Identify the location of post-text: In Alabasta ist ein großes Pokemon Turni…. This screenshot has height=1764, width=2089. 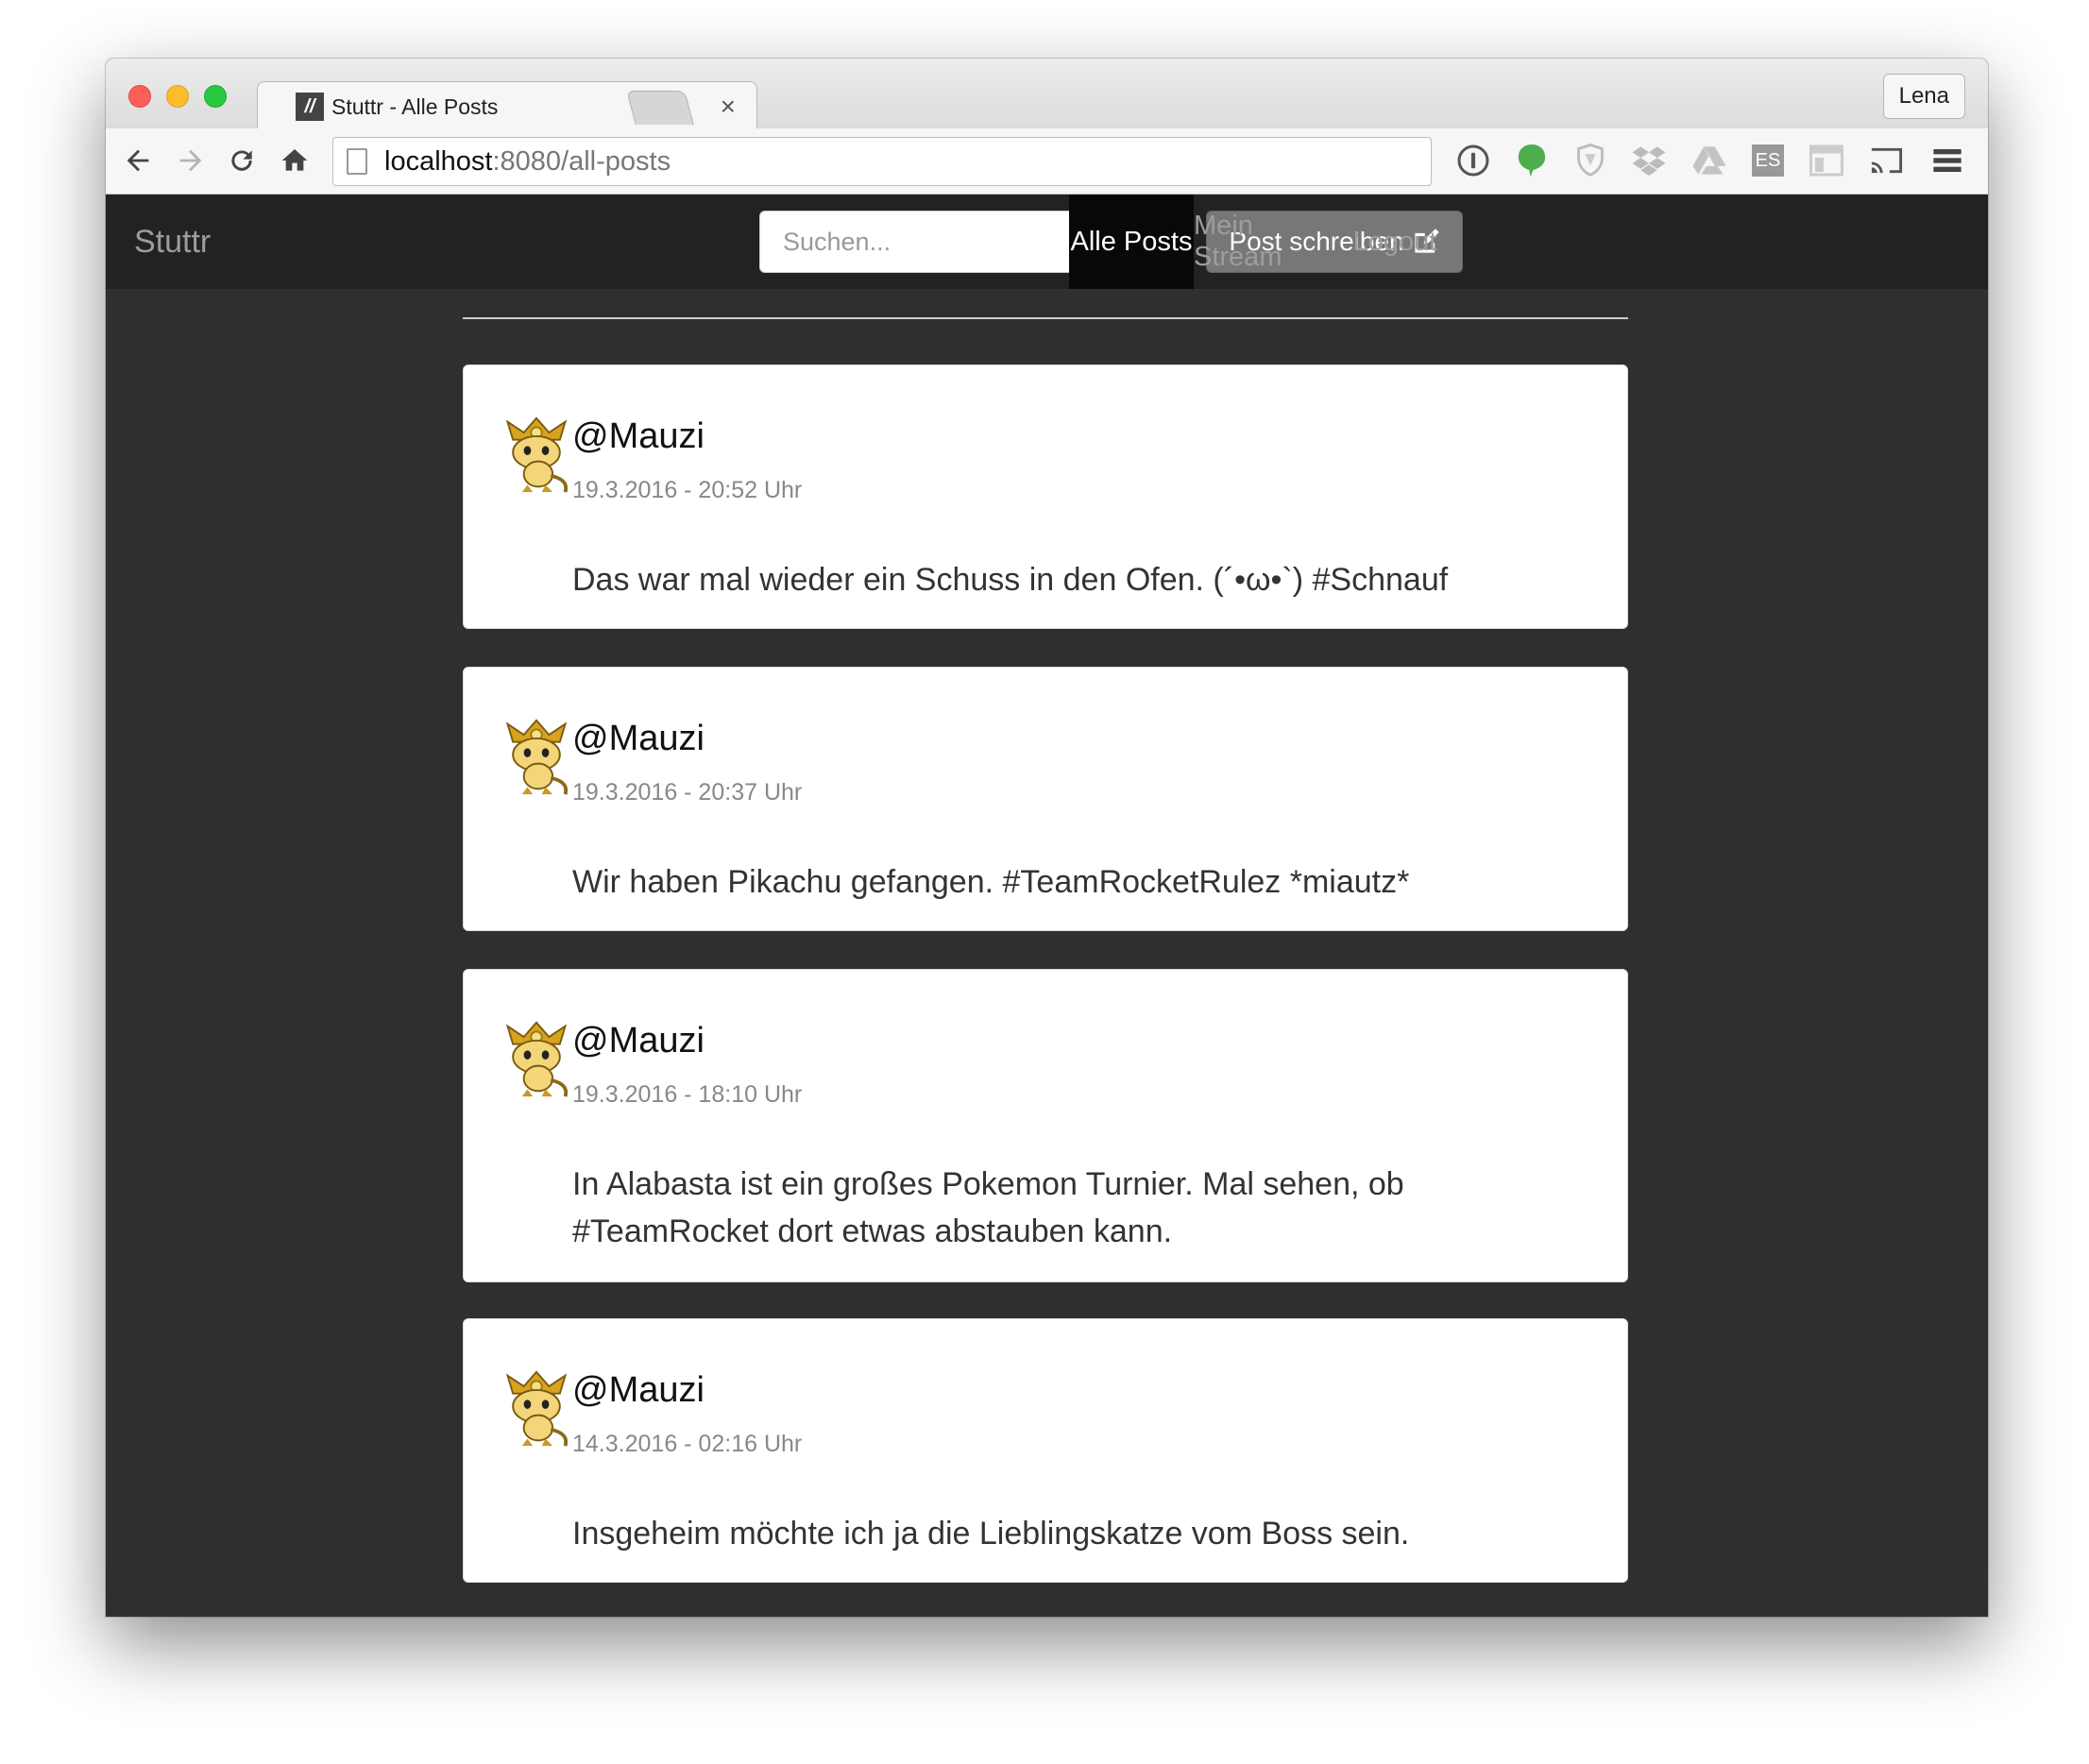
(988, 1207).